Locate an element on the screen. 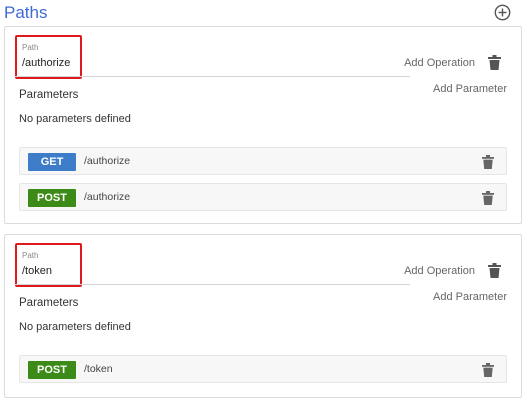 The height and width of the screenshot is (406, 530). path-field: Path /token is located at coordinates (212, 267).